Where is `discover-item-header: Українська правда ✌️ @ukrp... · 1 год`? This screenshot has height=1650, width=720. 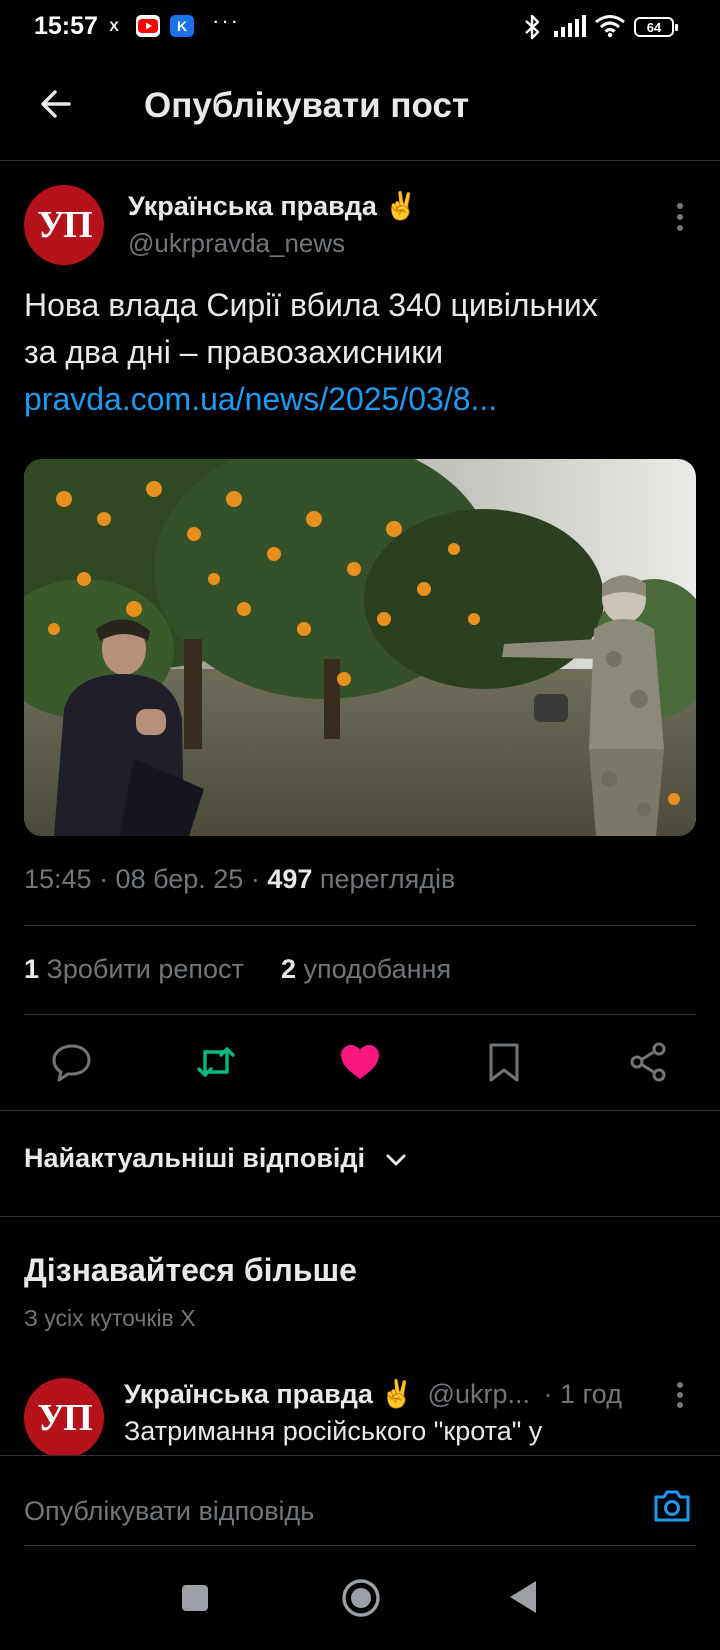 discover-item-header: Українська правда ✌️ @ukrp... · 1 год is located at coordinates (373, 1394).